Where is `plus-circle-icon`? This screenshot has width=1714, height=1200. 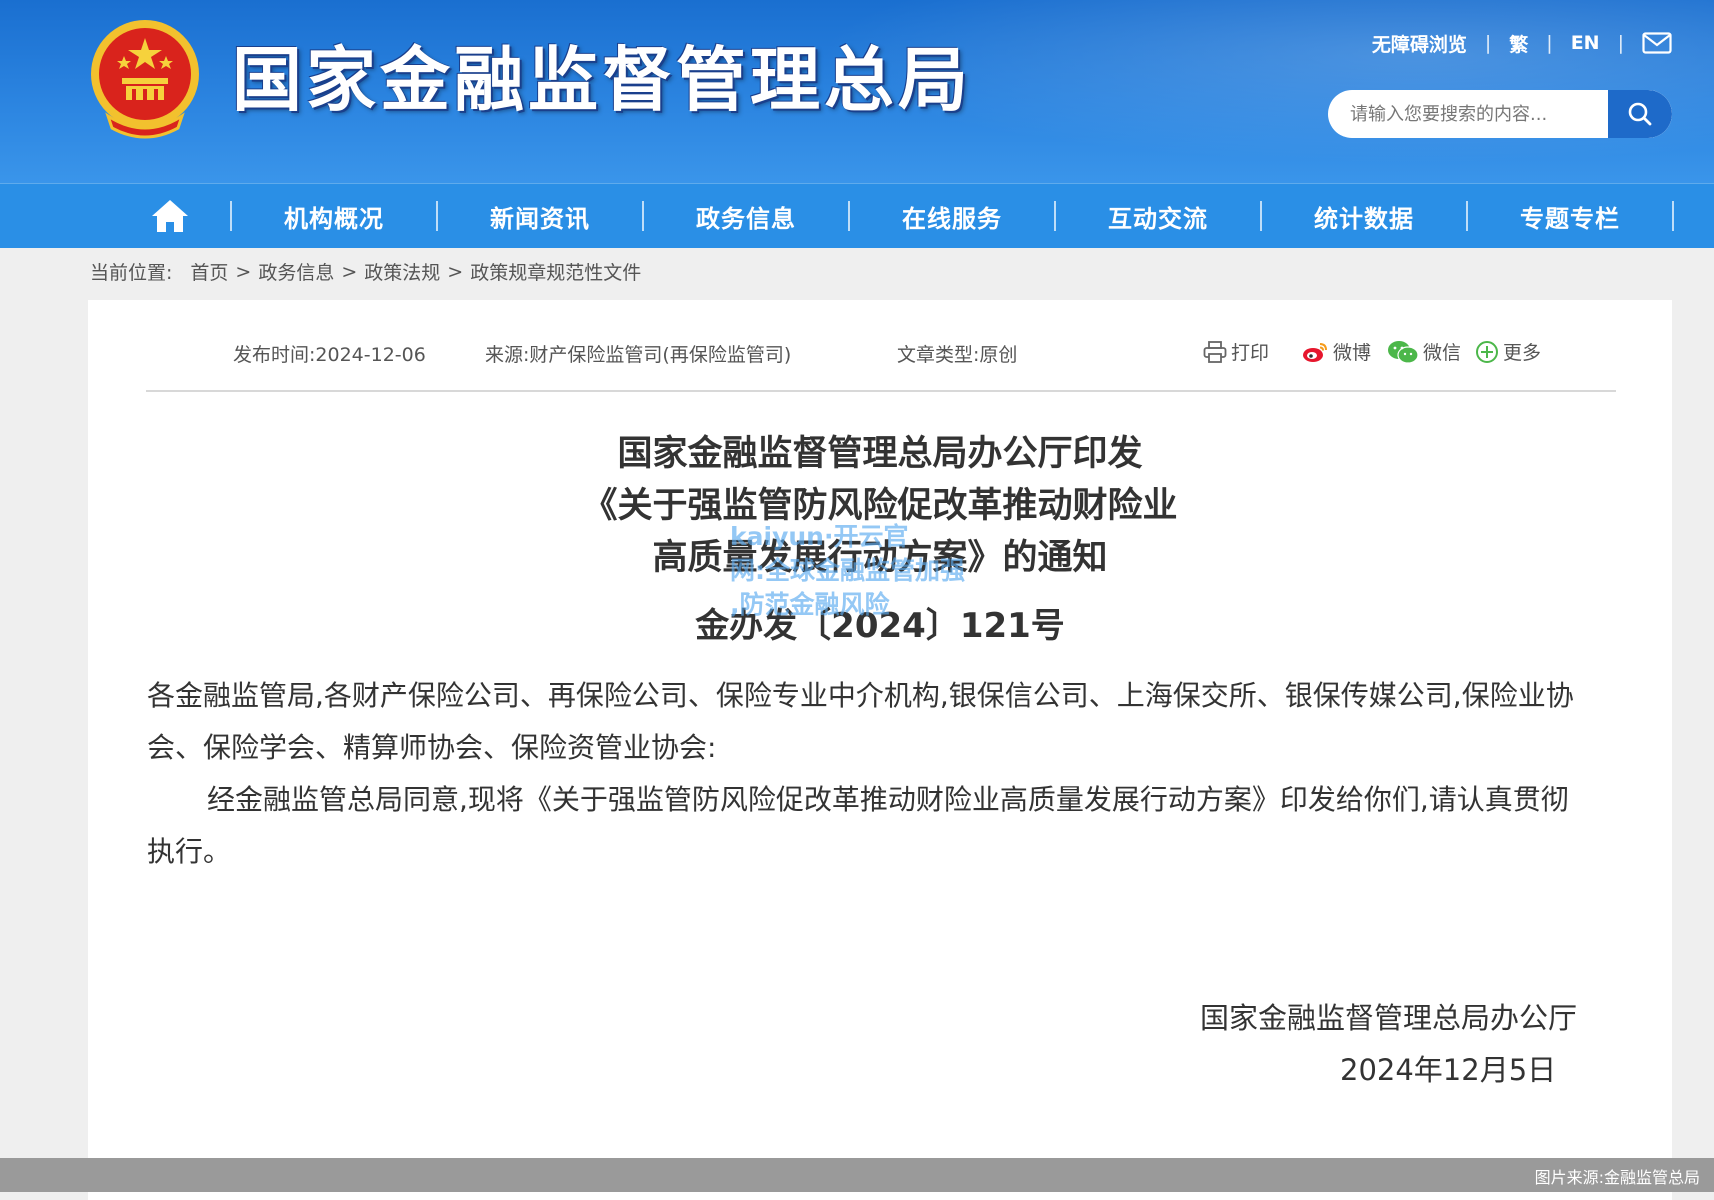 plus-circle-icon is located at coordinates (1487, 351).